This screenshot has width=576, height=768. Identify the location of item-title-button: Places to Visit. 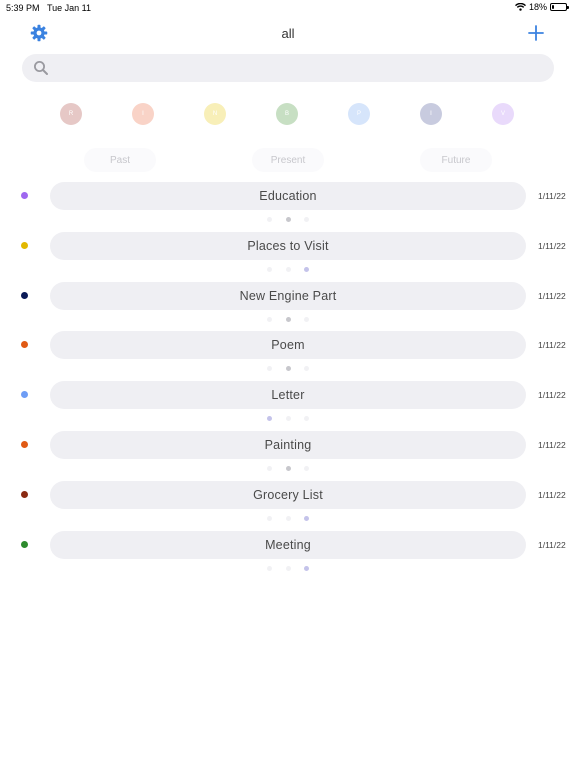
(288, 246).